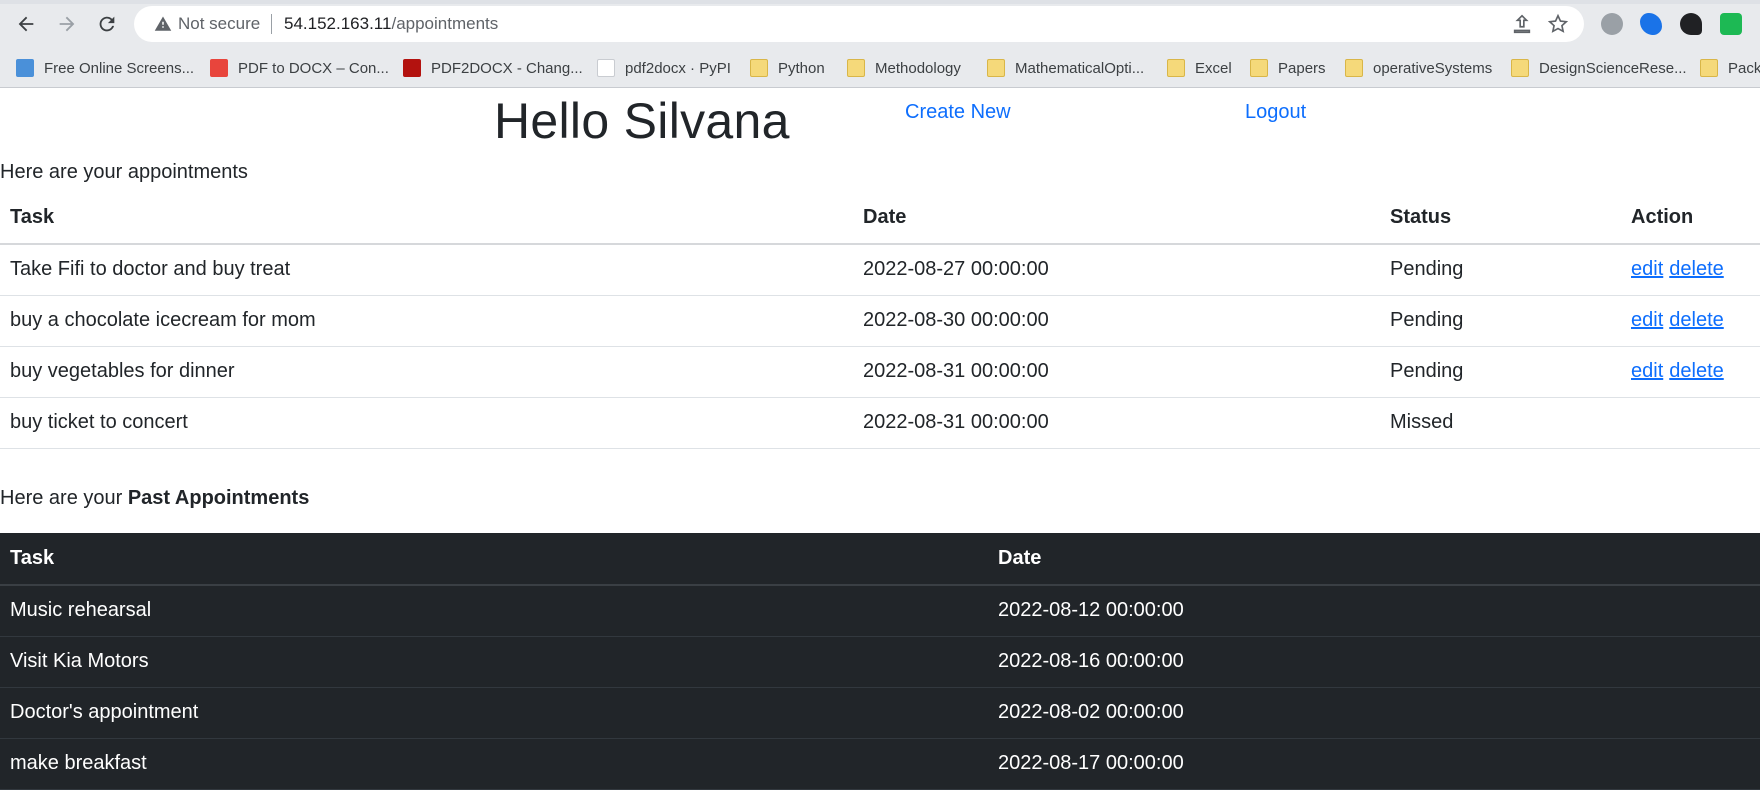  I want to click on table-header-row: Task Date, so click(880, 559).